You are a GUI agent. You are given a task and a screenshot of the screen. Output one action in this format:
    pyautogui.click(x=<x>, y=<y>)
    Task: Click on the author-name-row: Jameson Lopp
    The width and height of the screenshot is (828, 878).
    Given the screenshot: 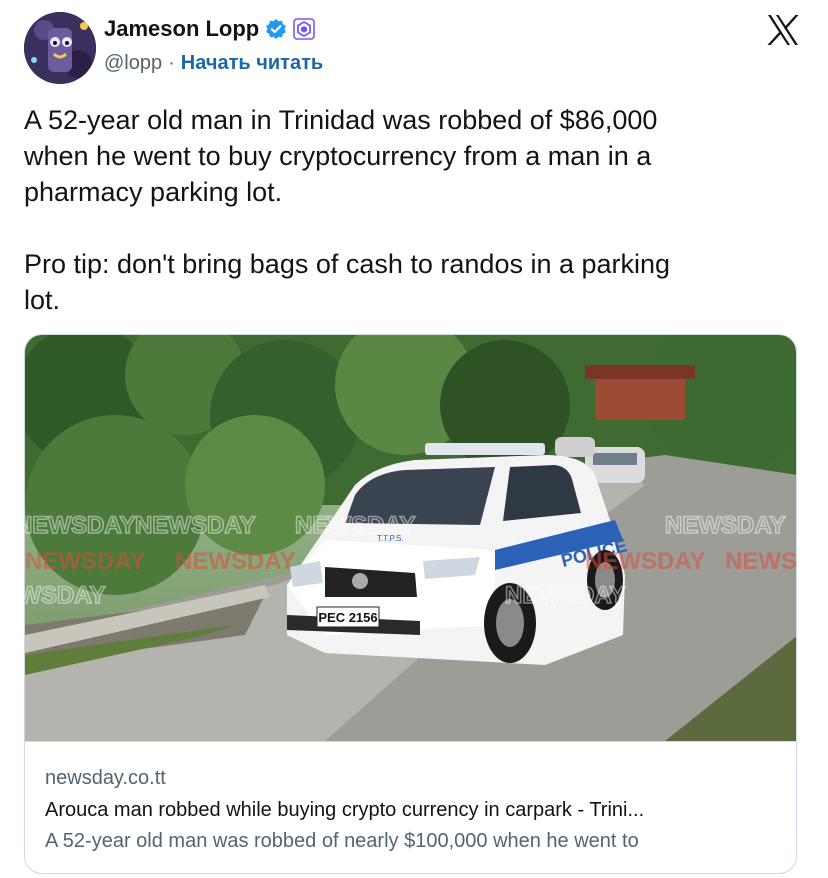 What is the action you would take?
    pyautogui.click(x=210, y=29)
    